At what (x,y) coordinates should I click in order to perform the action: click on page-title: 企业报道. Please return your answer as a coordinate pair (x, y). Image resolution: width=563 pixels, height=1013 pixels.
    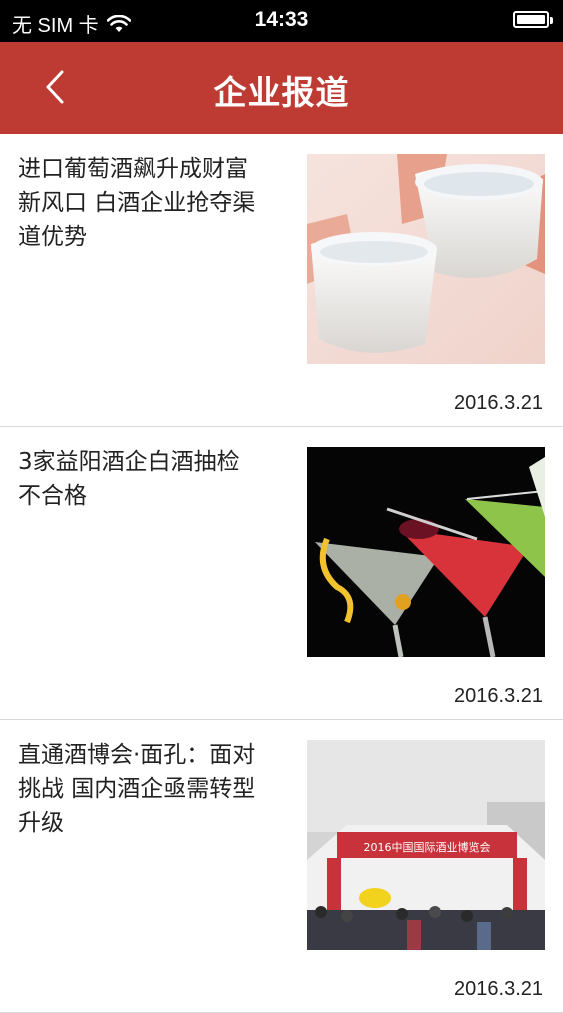
    Looking at the image, I should click on (281, 92).